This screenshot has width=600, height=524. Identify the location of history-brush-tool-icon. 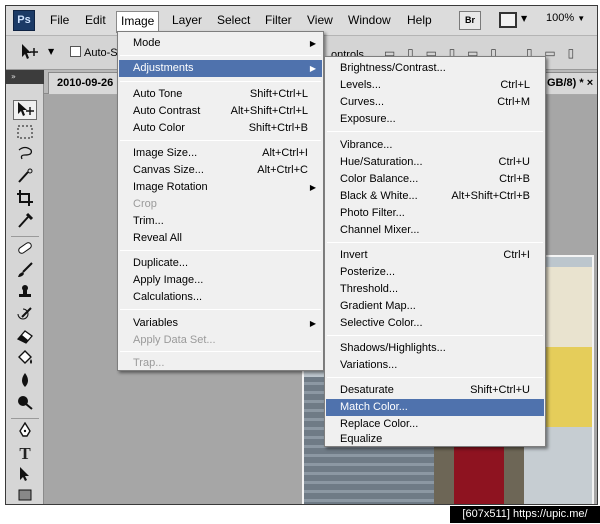
(25, 316).